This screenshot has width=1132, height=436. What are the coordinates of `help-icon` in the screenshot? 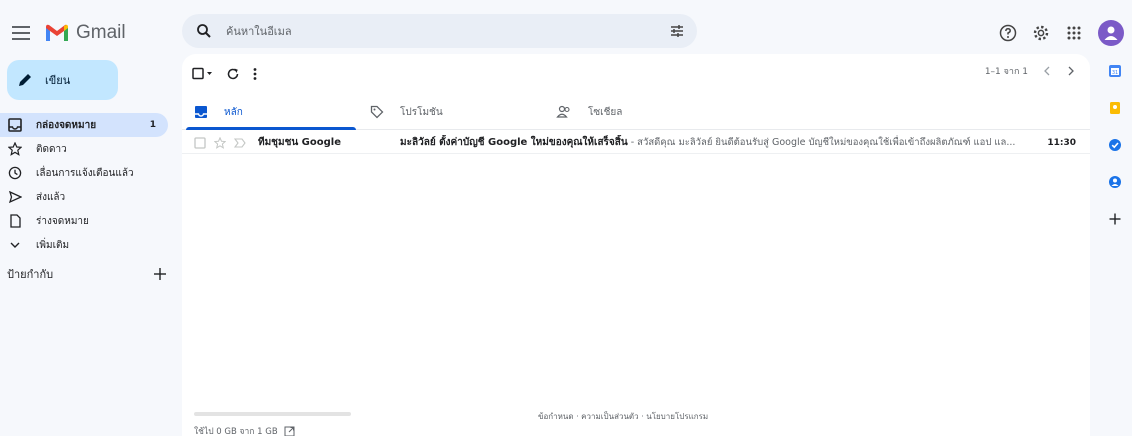 It's located at (1008, 33).